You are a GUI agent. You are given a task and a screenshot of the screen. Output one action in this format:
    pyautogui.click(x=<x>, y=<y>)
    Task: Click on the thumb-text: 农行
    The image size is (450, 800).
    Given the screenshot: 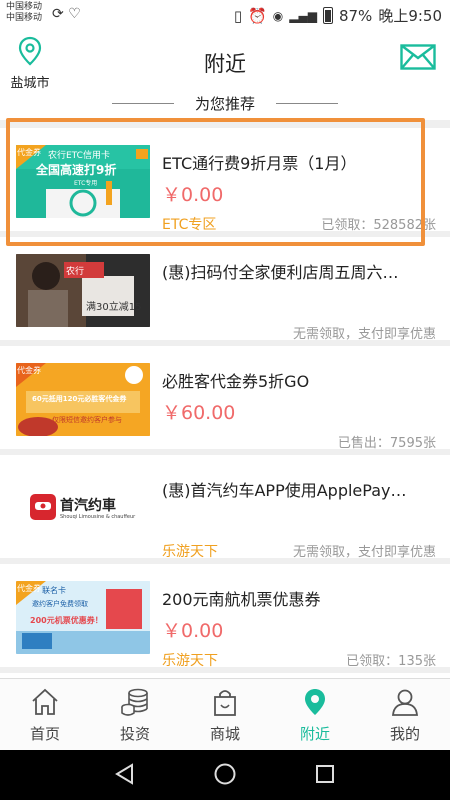 What is the action you would take?
    pyautogui.click(x=75, y=272)
    